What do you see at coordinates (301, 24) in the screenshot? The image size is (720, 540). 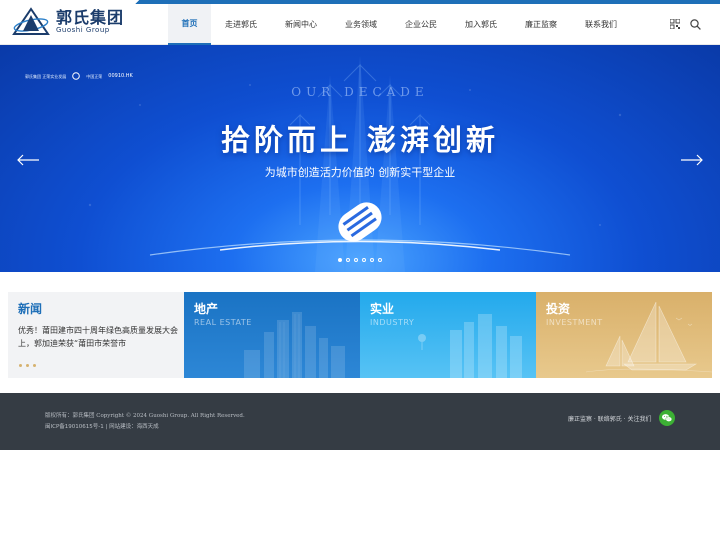 I see `nav-item-news: 新闻中心` at bounding box center [301, 24].